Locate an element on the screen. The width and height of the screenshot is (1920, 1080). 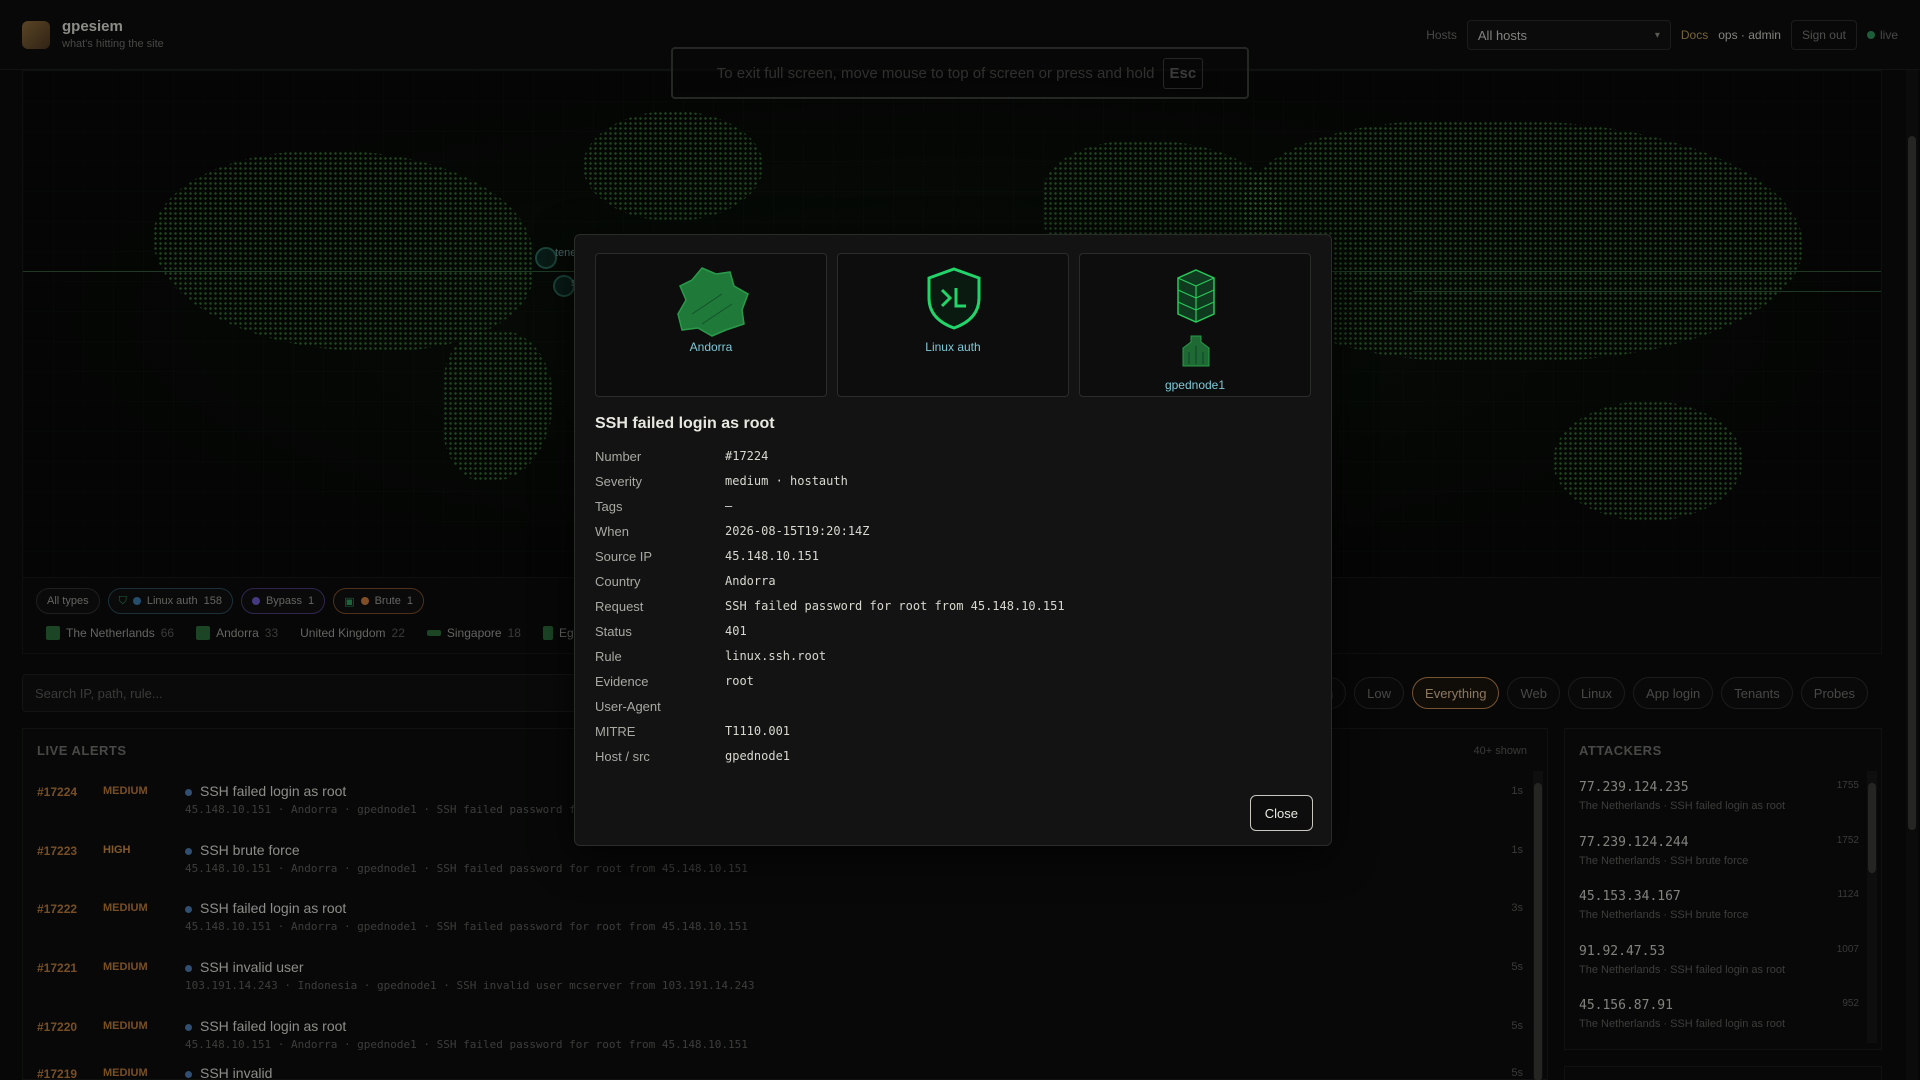
close-button: Close is located at coordinates (1281, 813).